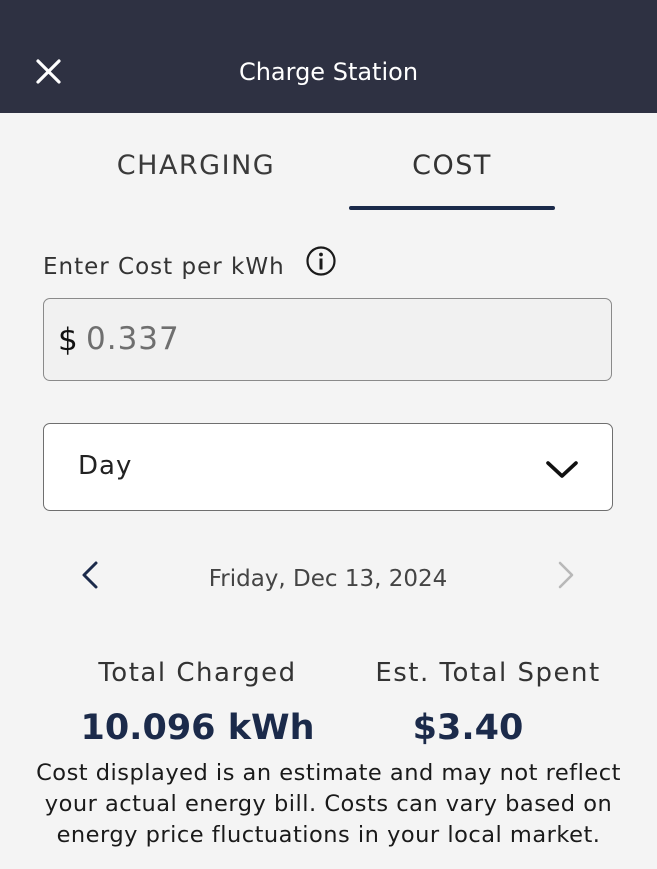 This screenshot has width=657, height=869. I want to click on cost-per-kwh-field: $, so click(327, 339).